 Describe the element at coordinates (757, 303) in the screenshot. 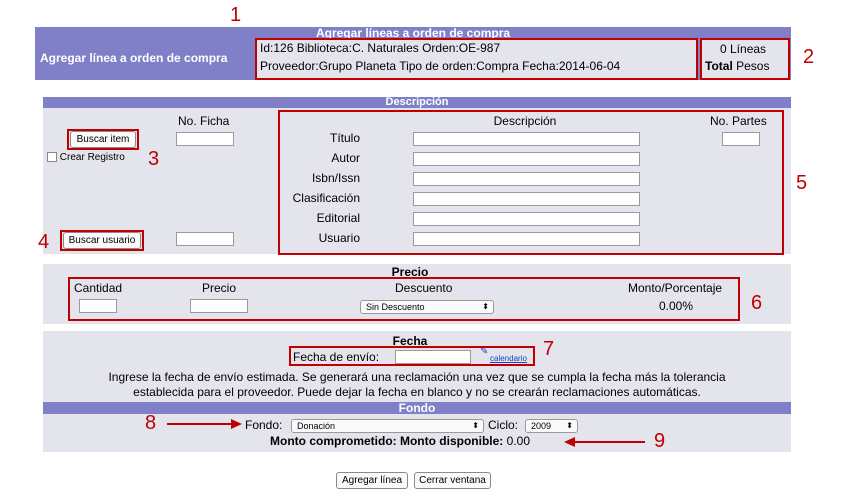

I see `marker-6: 6` at that location.